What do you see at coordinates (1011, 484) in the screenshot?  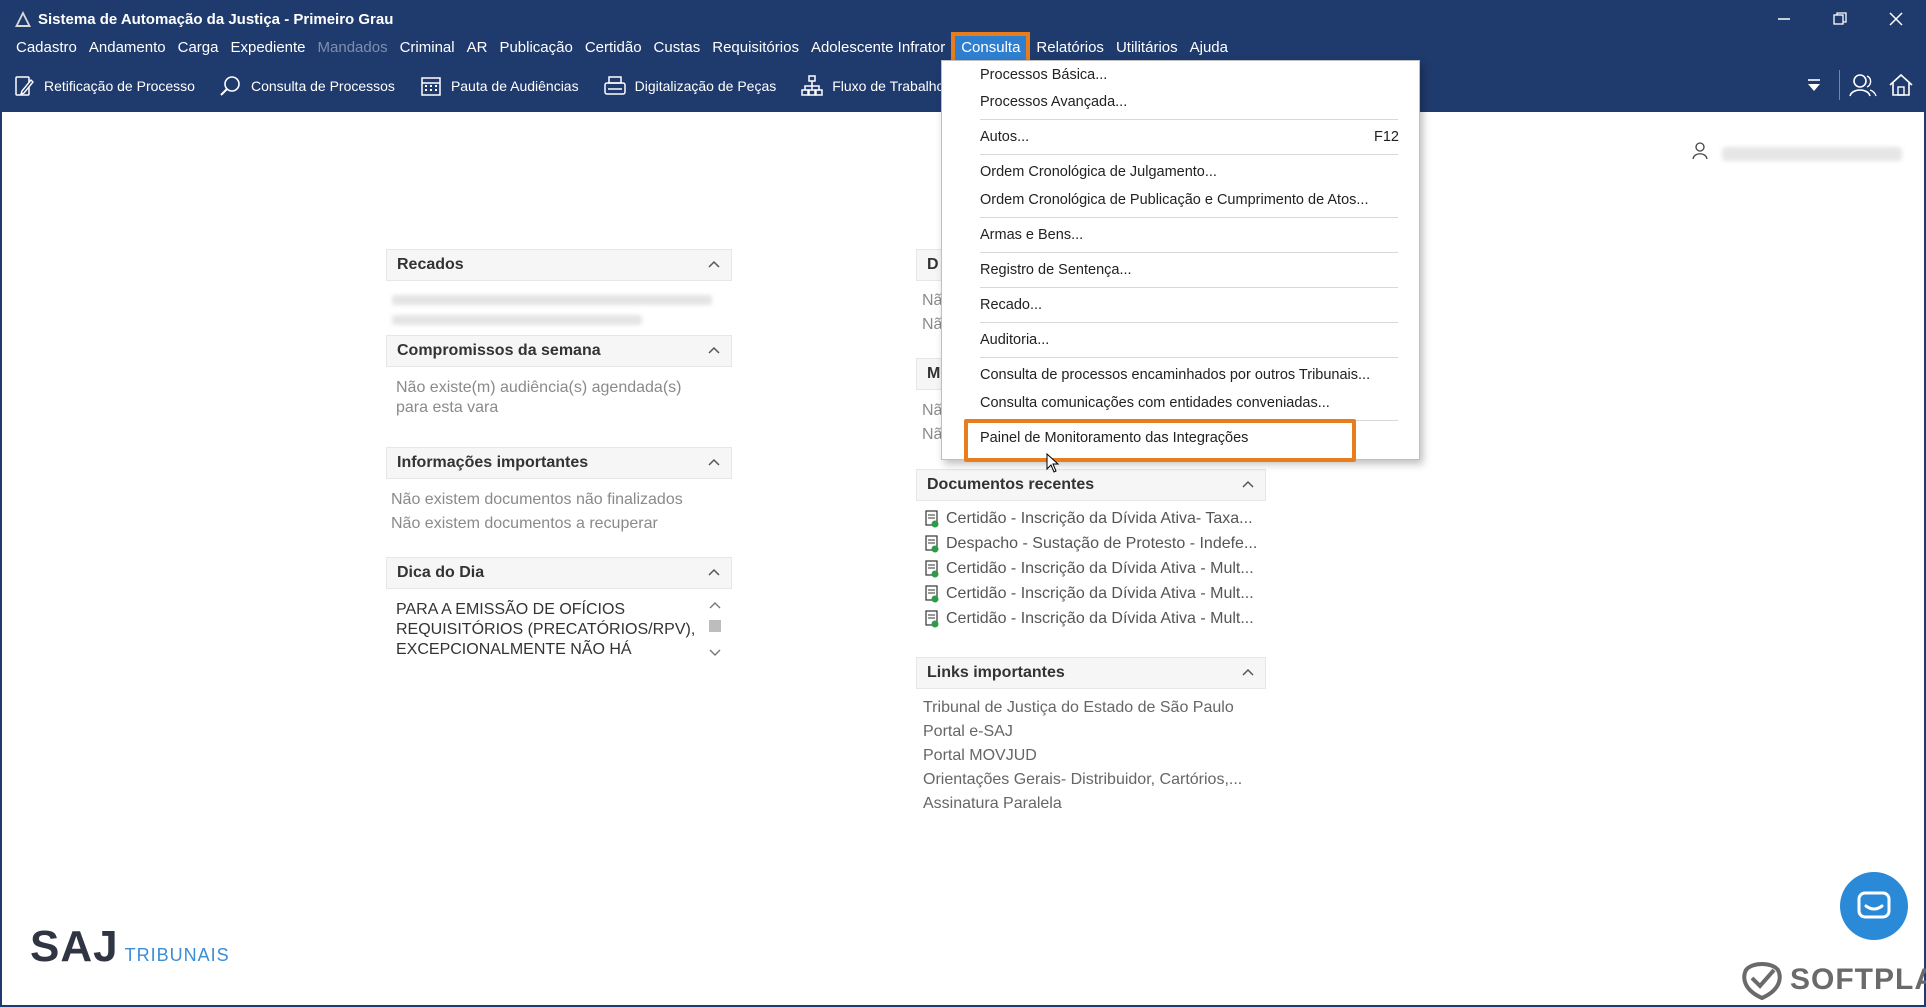 I see `documentos-title: Documentos recentes` at bounding box center [1011, 484].